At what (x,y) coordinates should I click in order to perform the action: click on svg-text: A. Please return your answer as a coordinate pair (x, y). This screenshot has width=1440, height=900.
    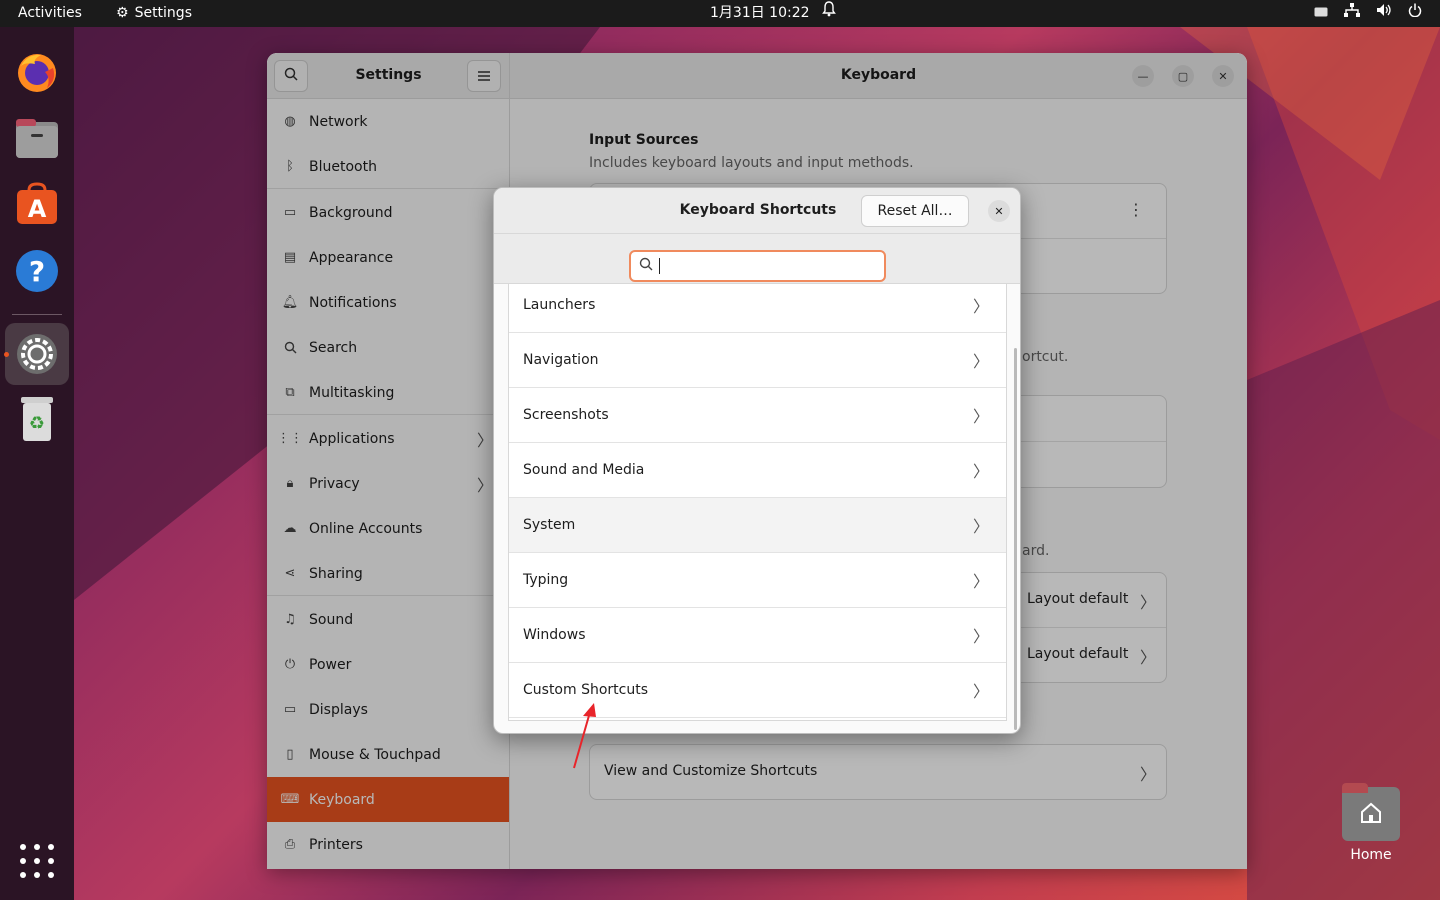
    Looking at the image, I should click on (37, 209).